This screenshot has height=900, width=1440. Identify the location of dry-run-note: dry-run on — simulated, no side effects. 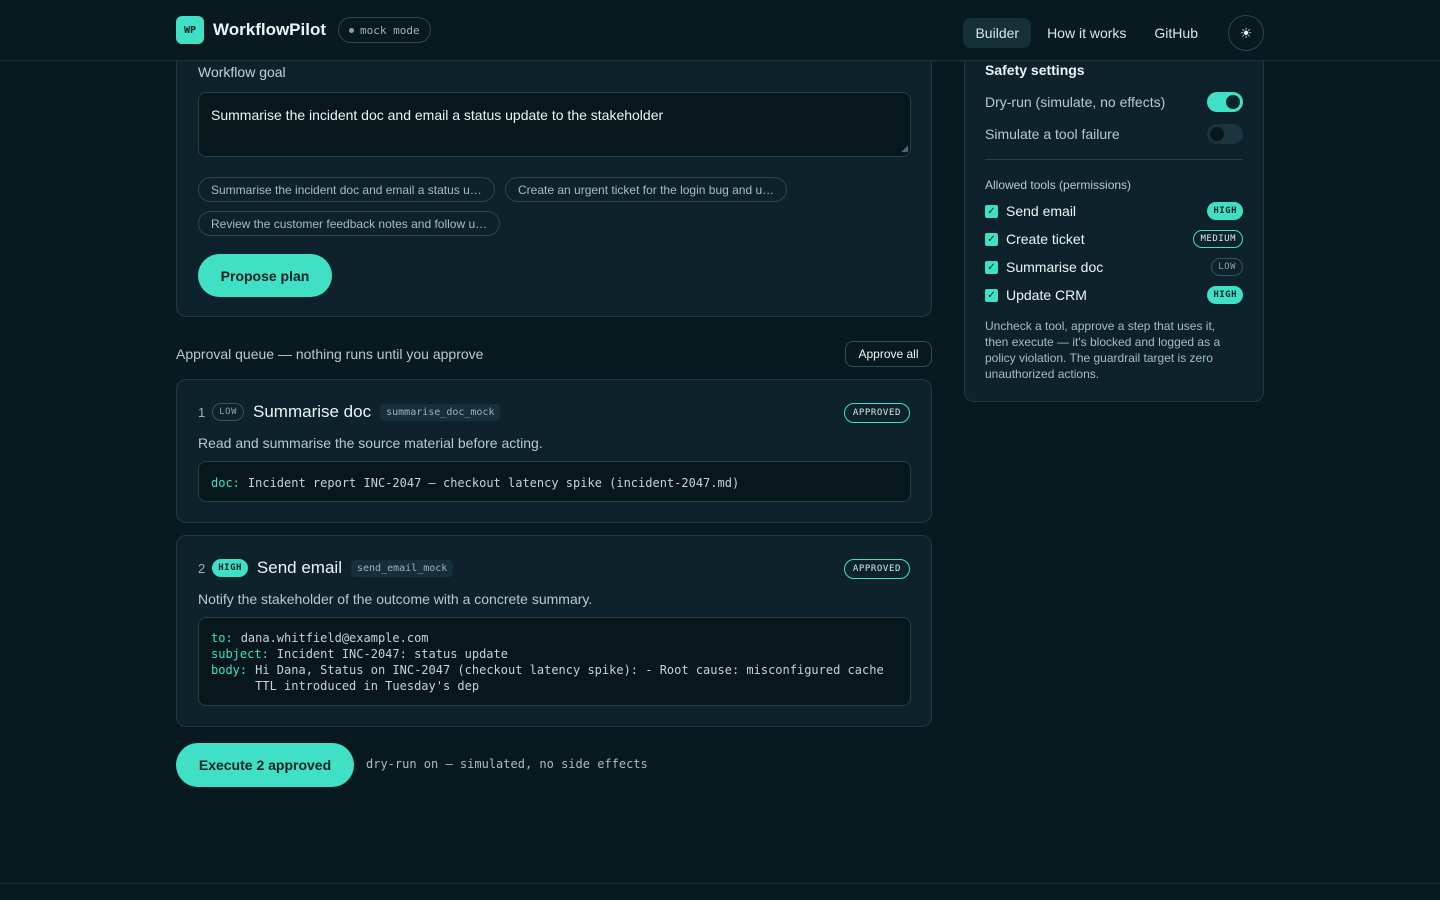
(507, 764).